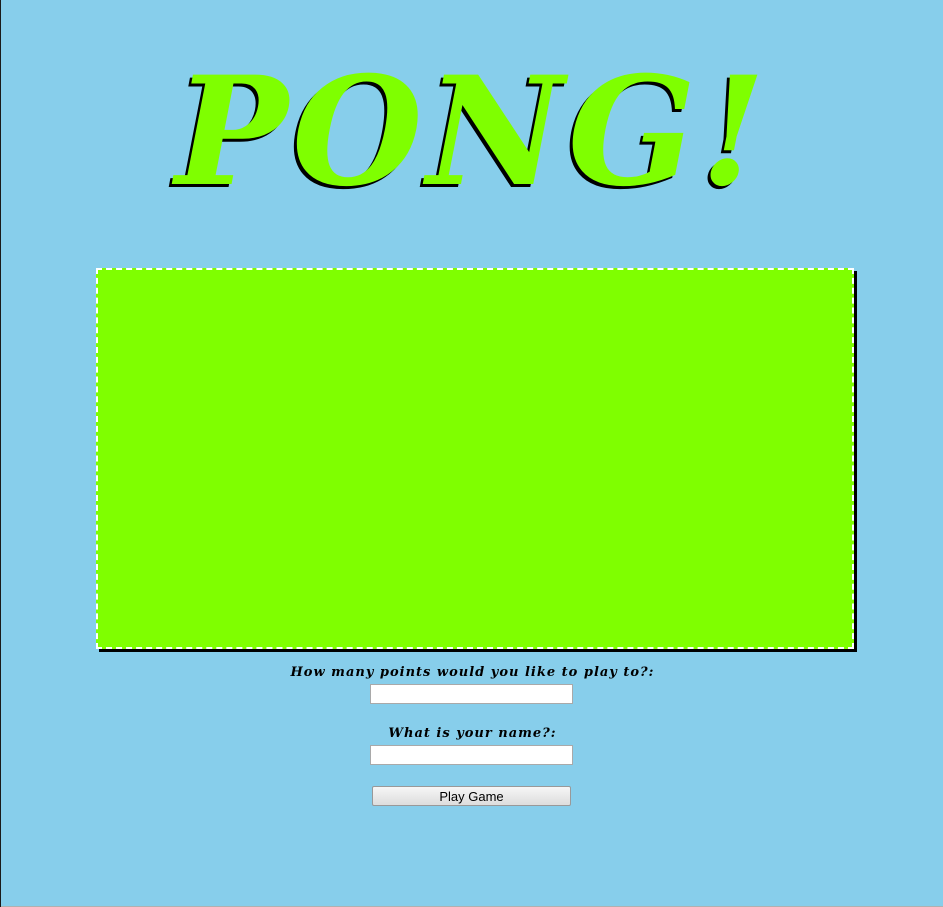 The width and height of the screenshot is (943, 907). I want to click on name-label: What is your name?:, so click(472, 733).